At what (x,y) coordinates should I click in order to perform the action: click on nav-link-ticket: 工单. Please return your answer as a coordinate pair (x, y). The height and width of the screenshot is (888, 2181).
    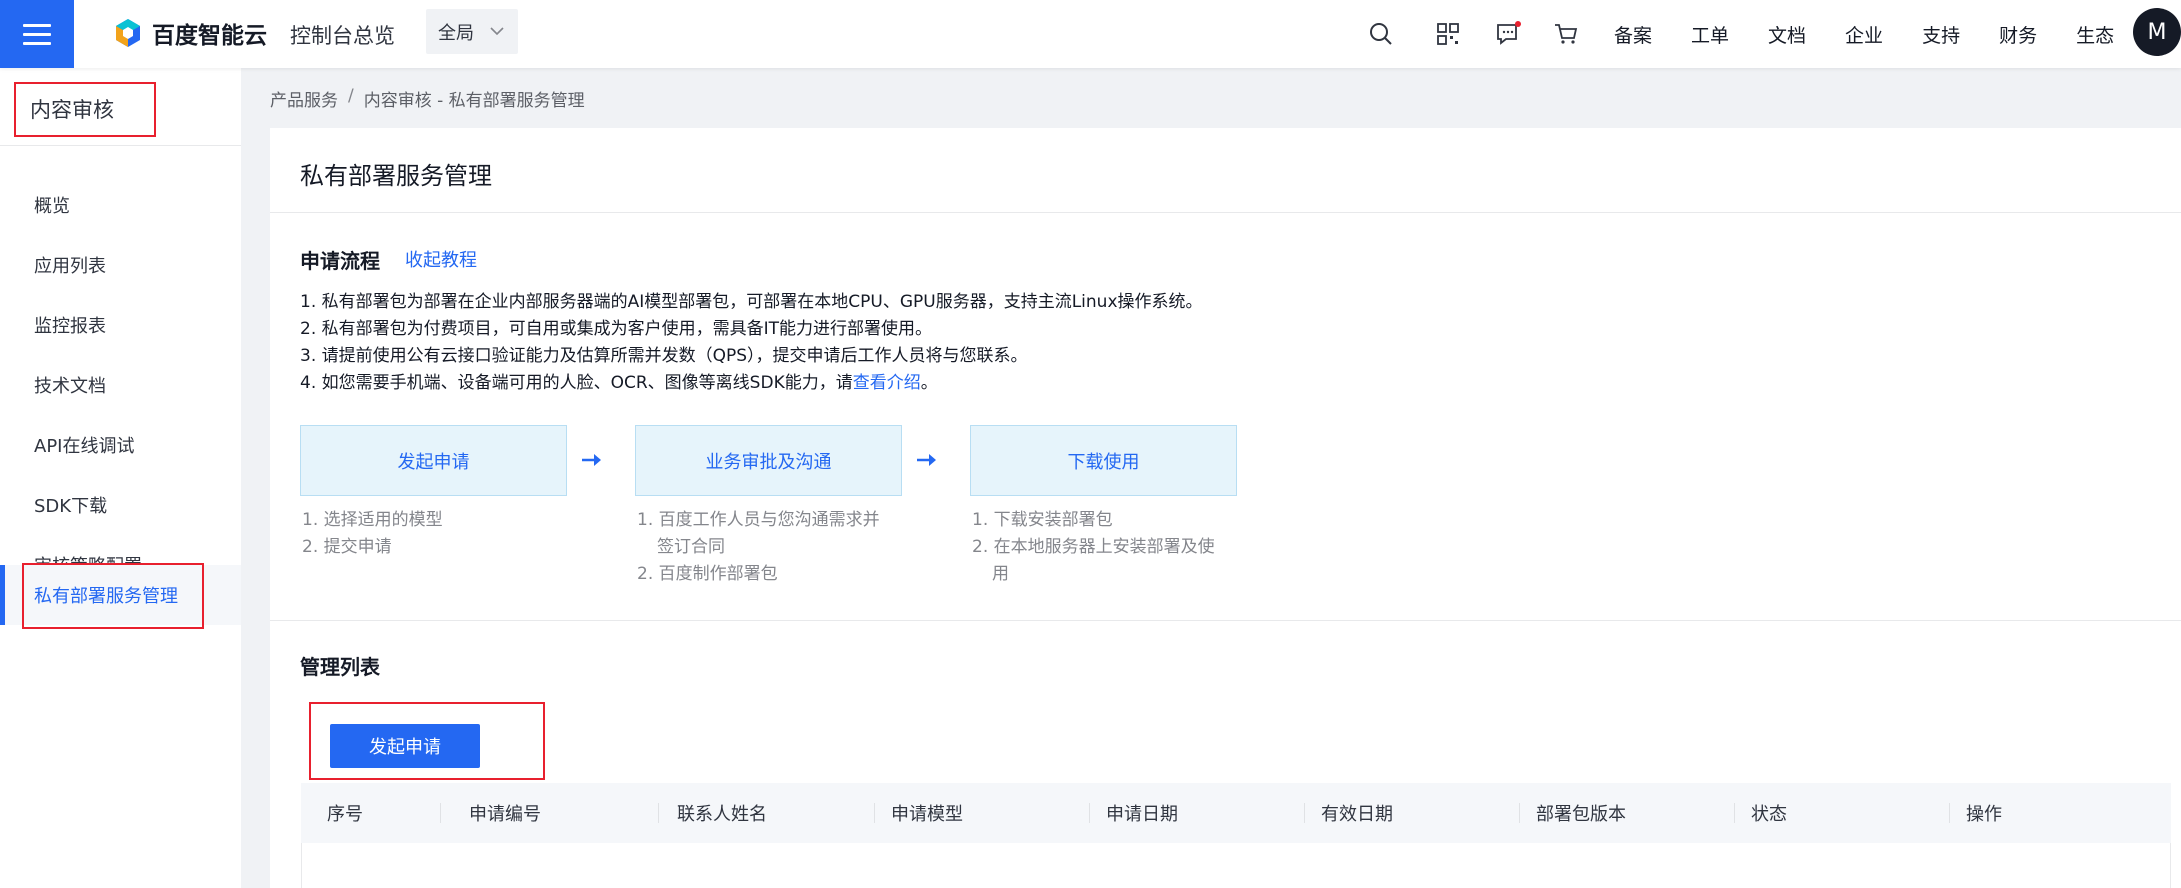
    Looking at the image, I should click on (1710, 34).